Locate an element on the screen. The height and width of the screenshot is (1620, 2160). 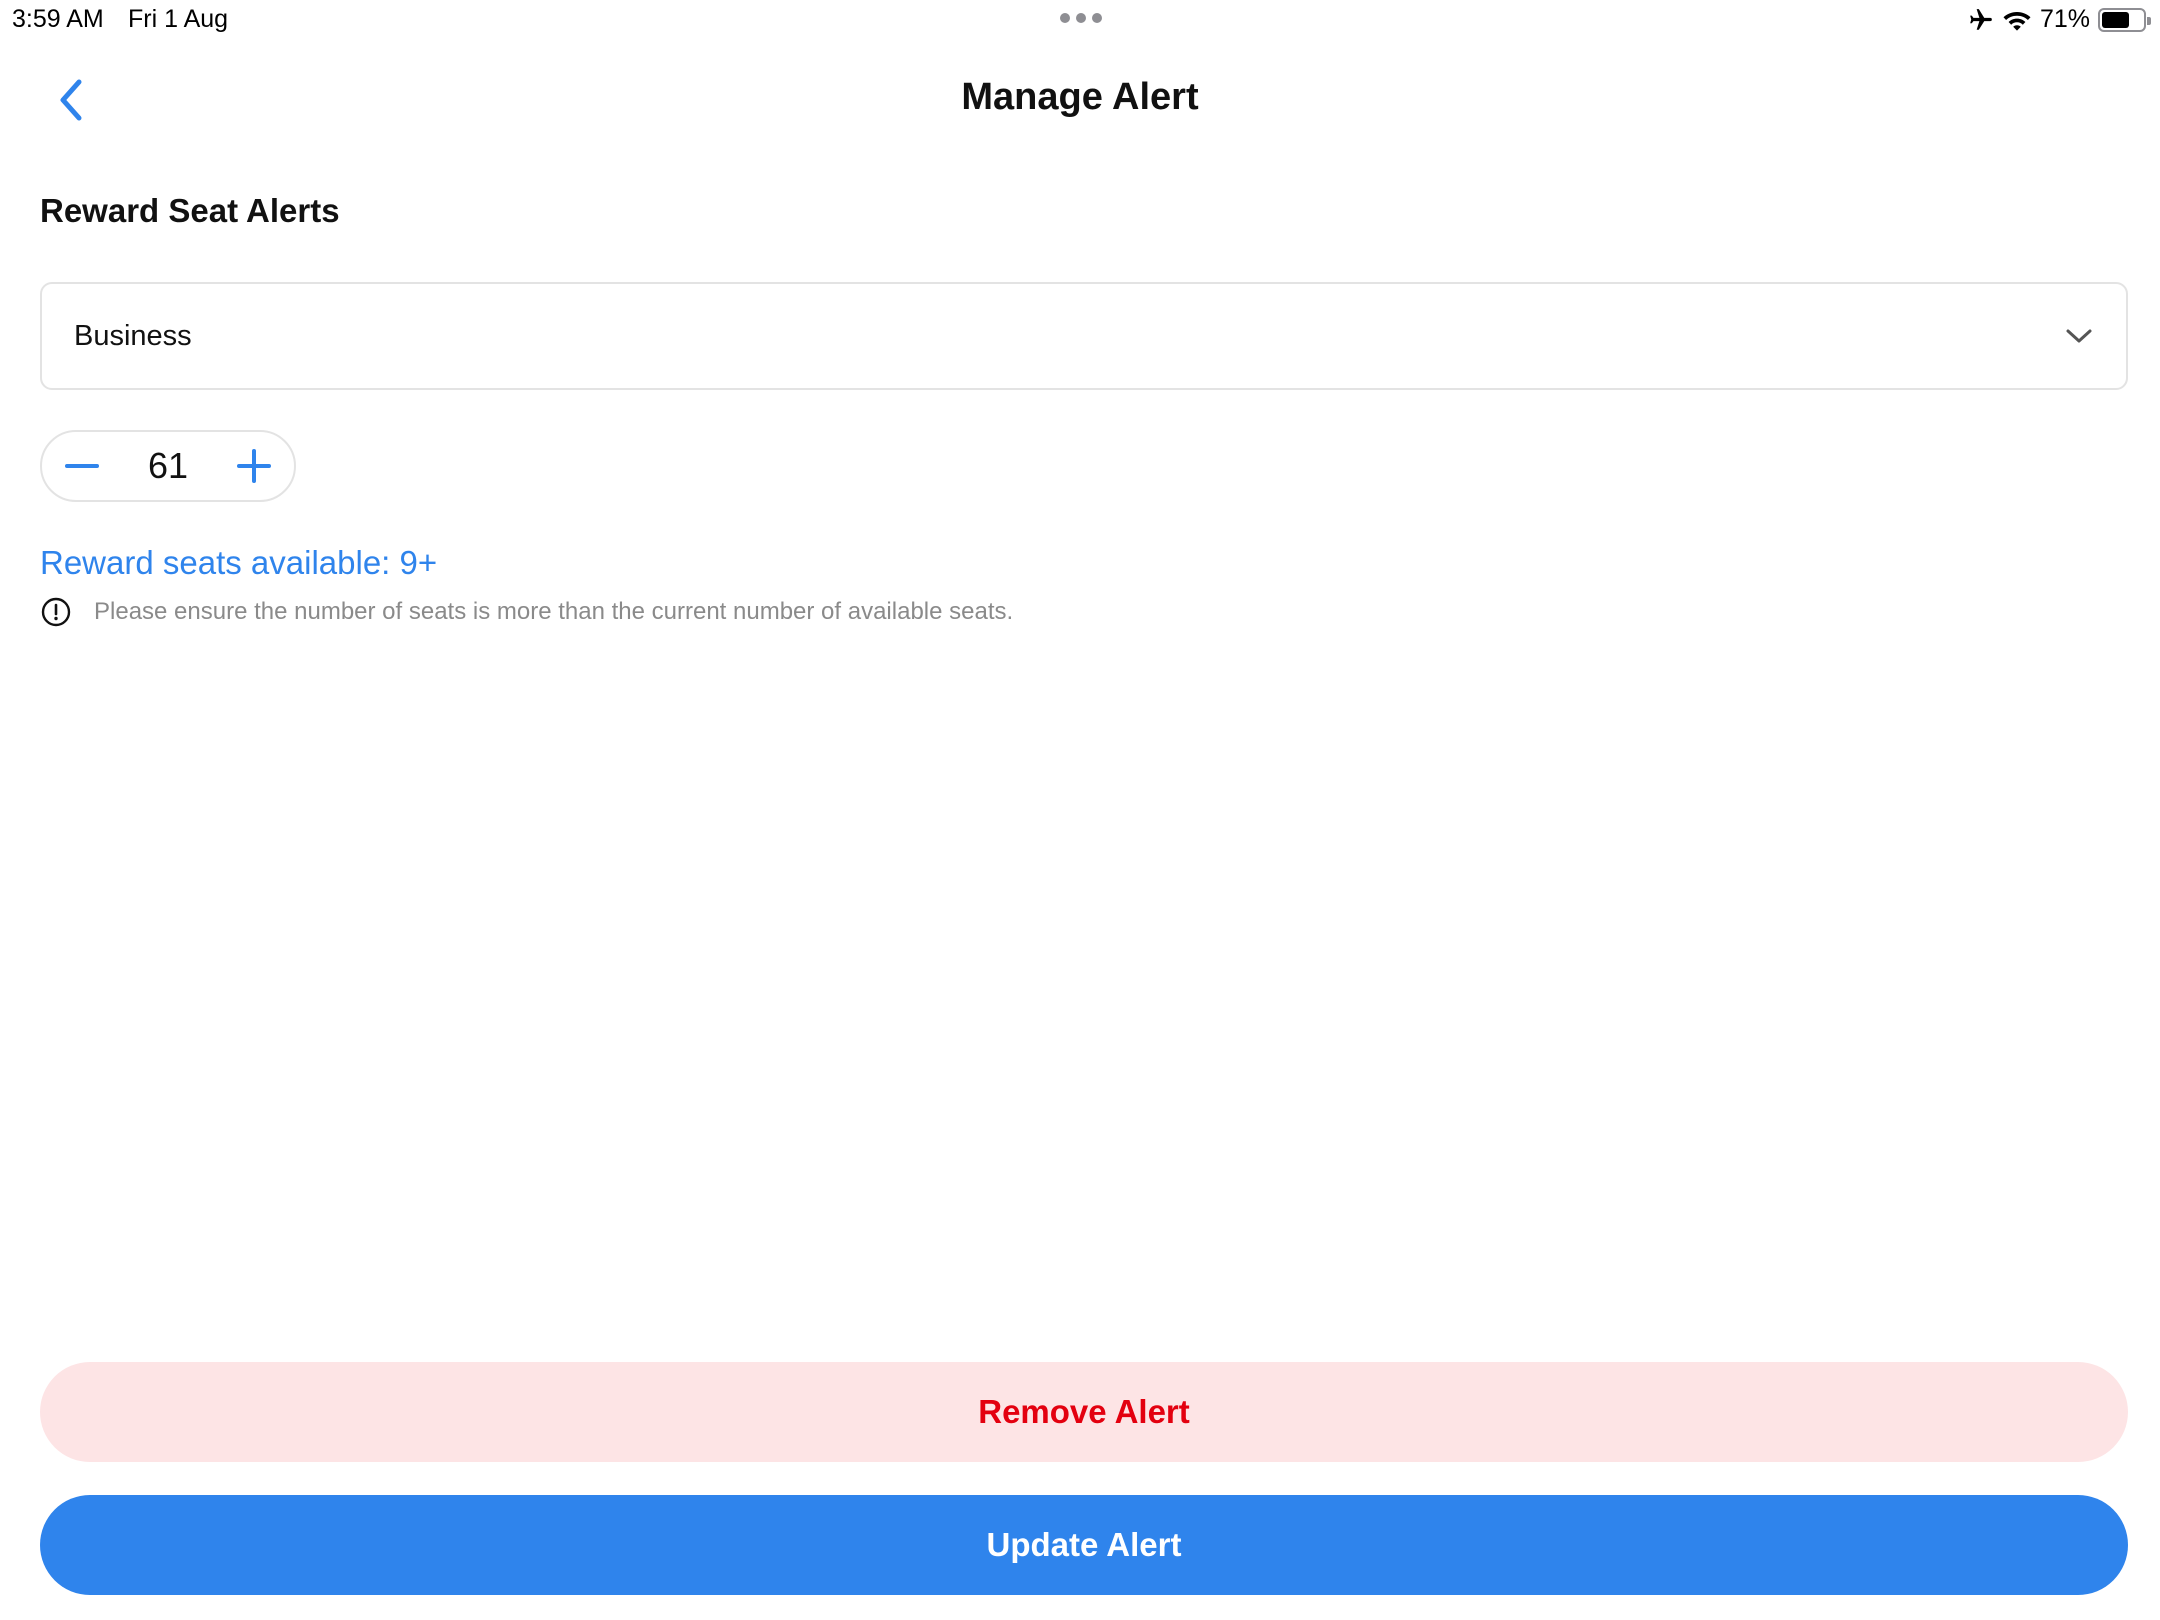
decrement-button is located at coordinates (82, 466).